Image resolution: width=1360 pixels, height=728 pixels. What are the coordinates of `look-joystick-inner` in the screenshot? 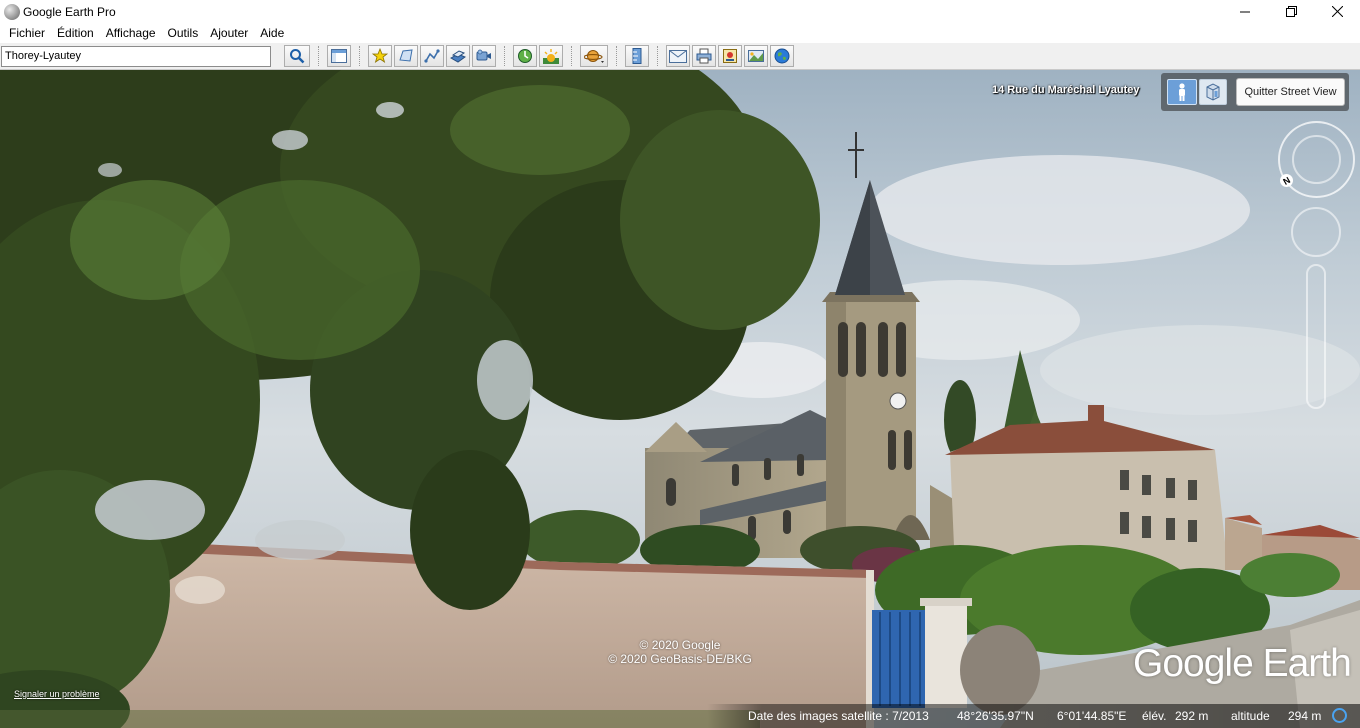 It's located at (1316, 159).